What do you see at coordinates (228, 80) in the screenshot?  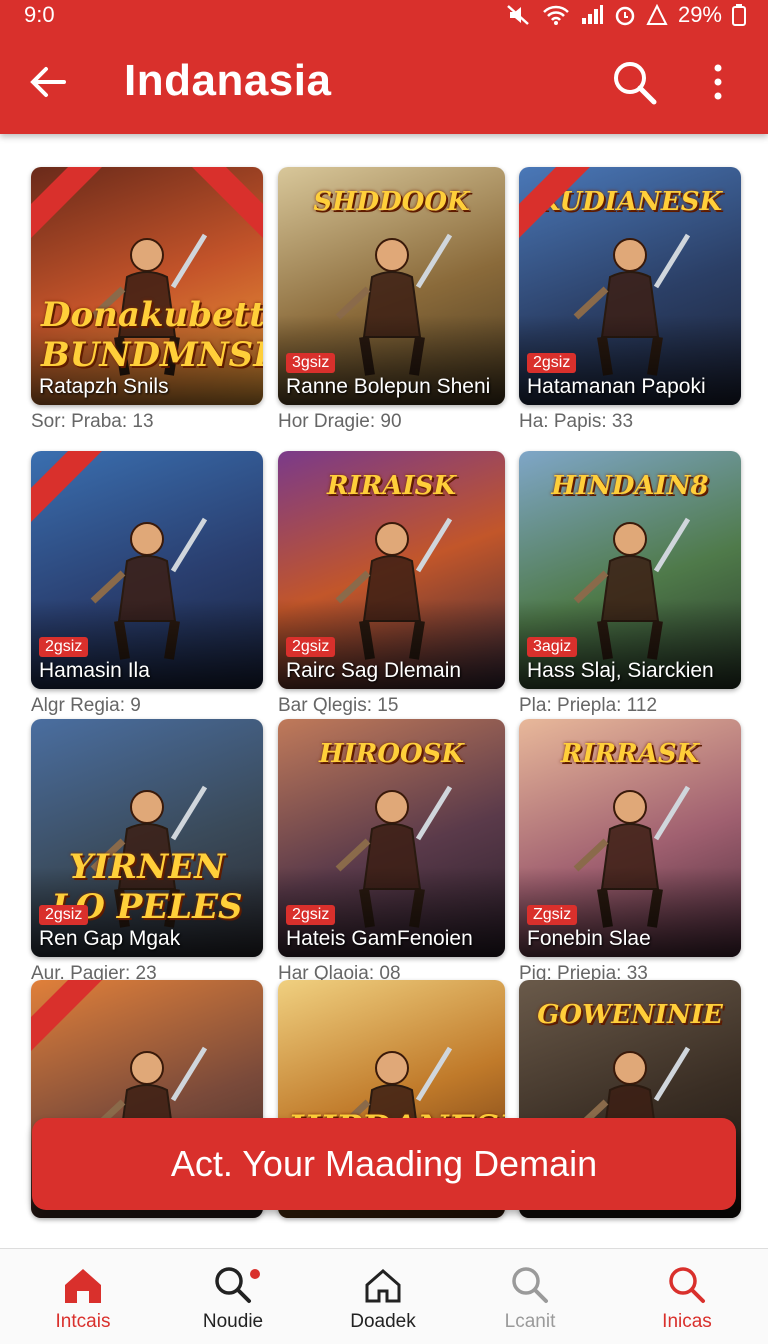 I see `page-title: Indanasia` at bounding box center [228, 80].